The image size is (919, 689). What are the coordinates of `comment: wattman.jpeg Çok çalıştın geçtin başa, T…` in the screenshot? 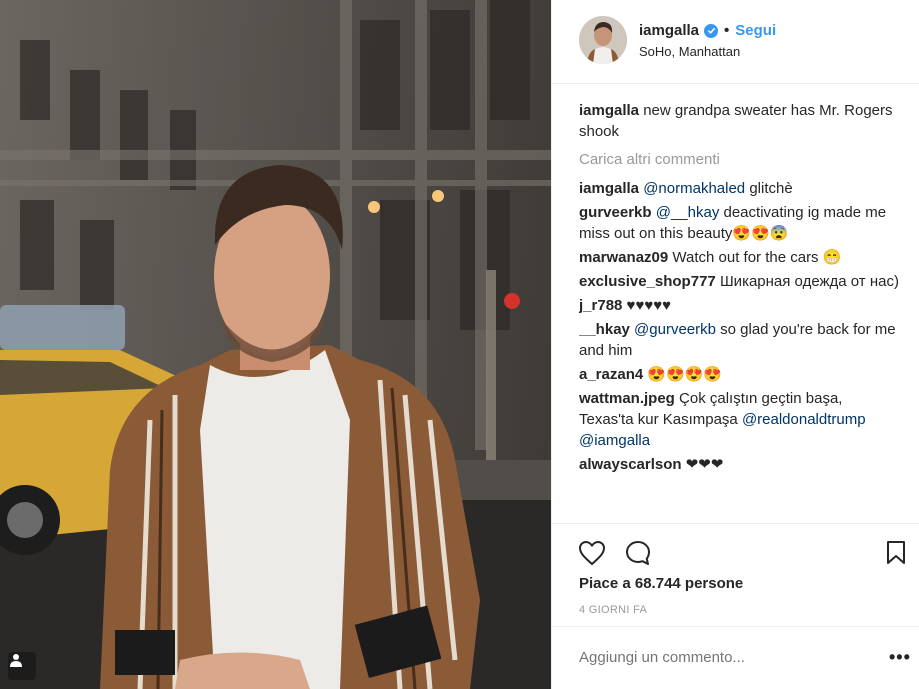 It's located at (739, 419).